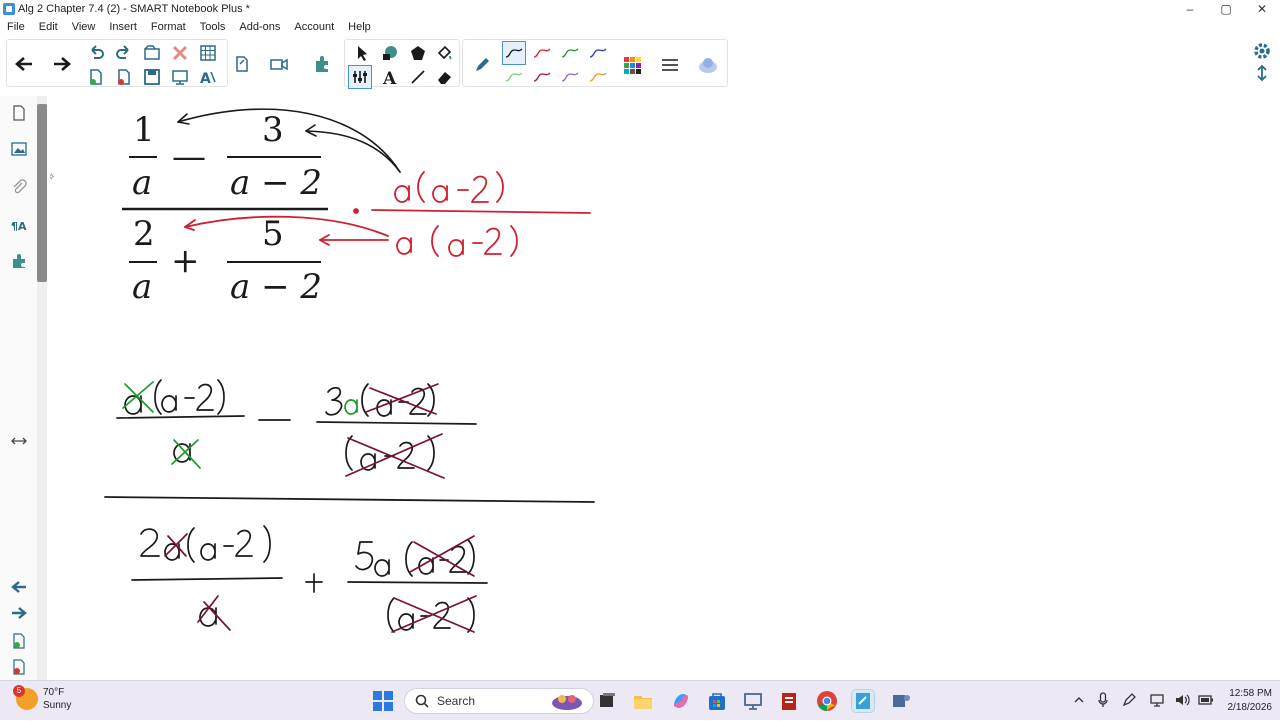  What do you see at coordinates (19, 187) in the screenshot?
I see `attachments-icon` at bounding box center [19, 187].